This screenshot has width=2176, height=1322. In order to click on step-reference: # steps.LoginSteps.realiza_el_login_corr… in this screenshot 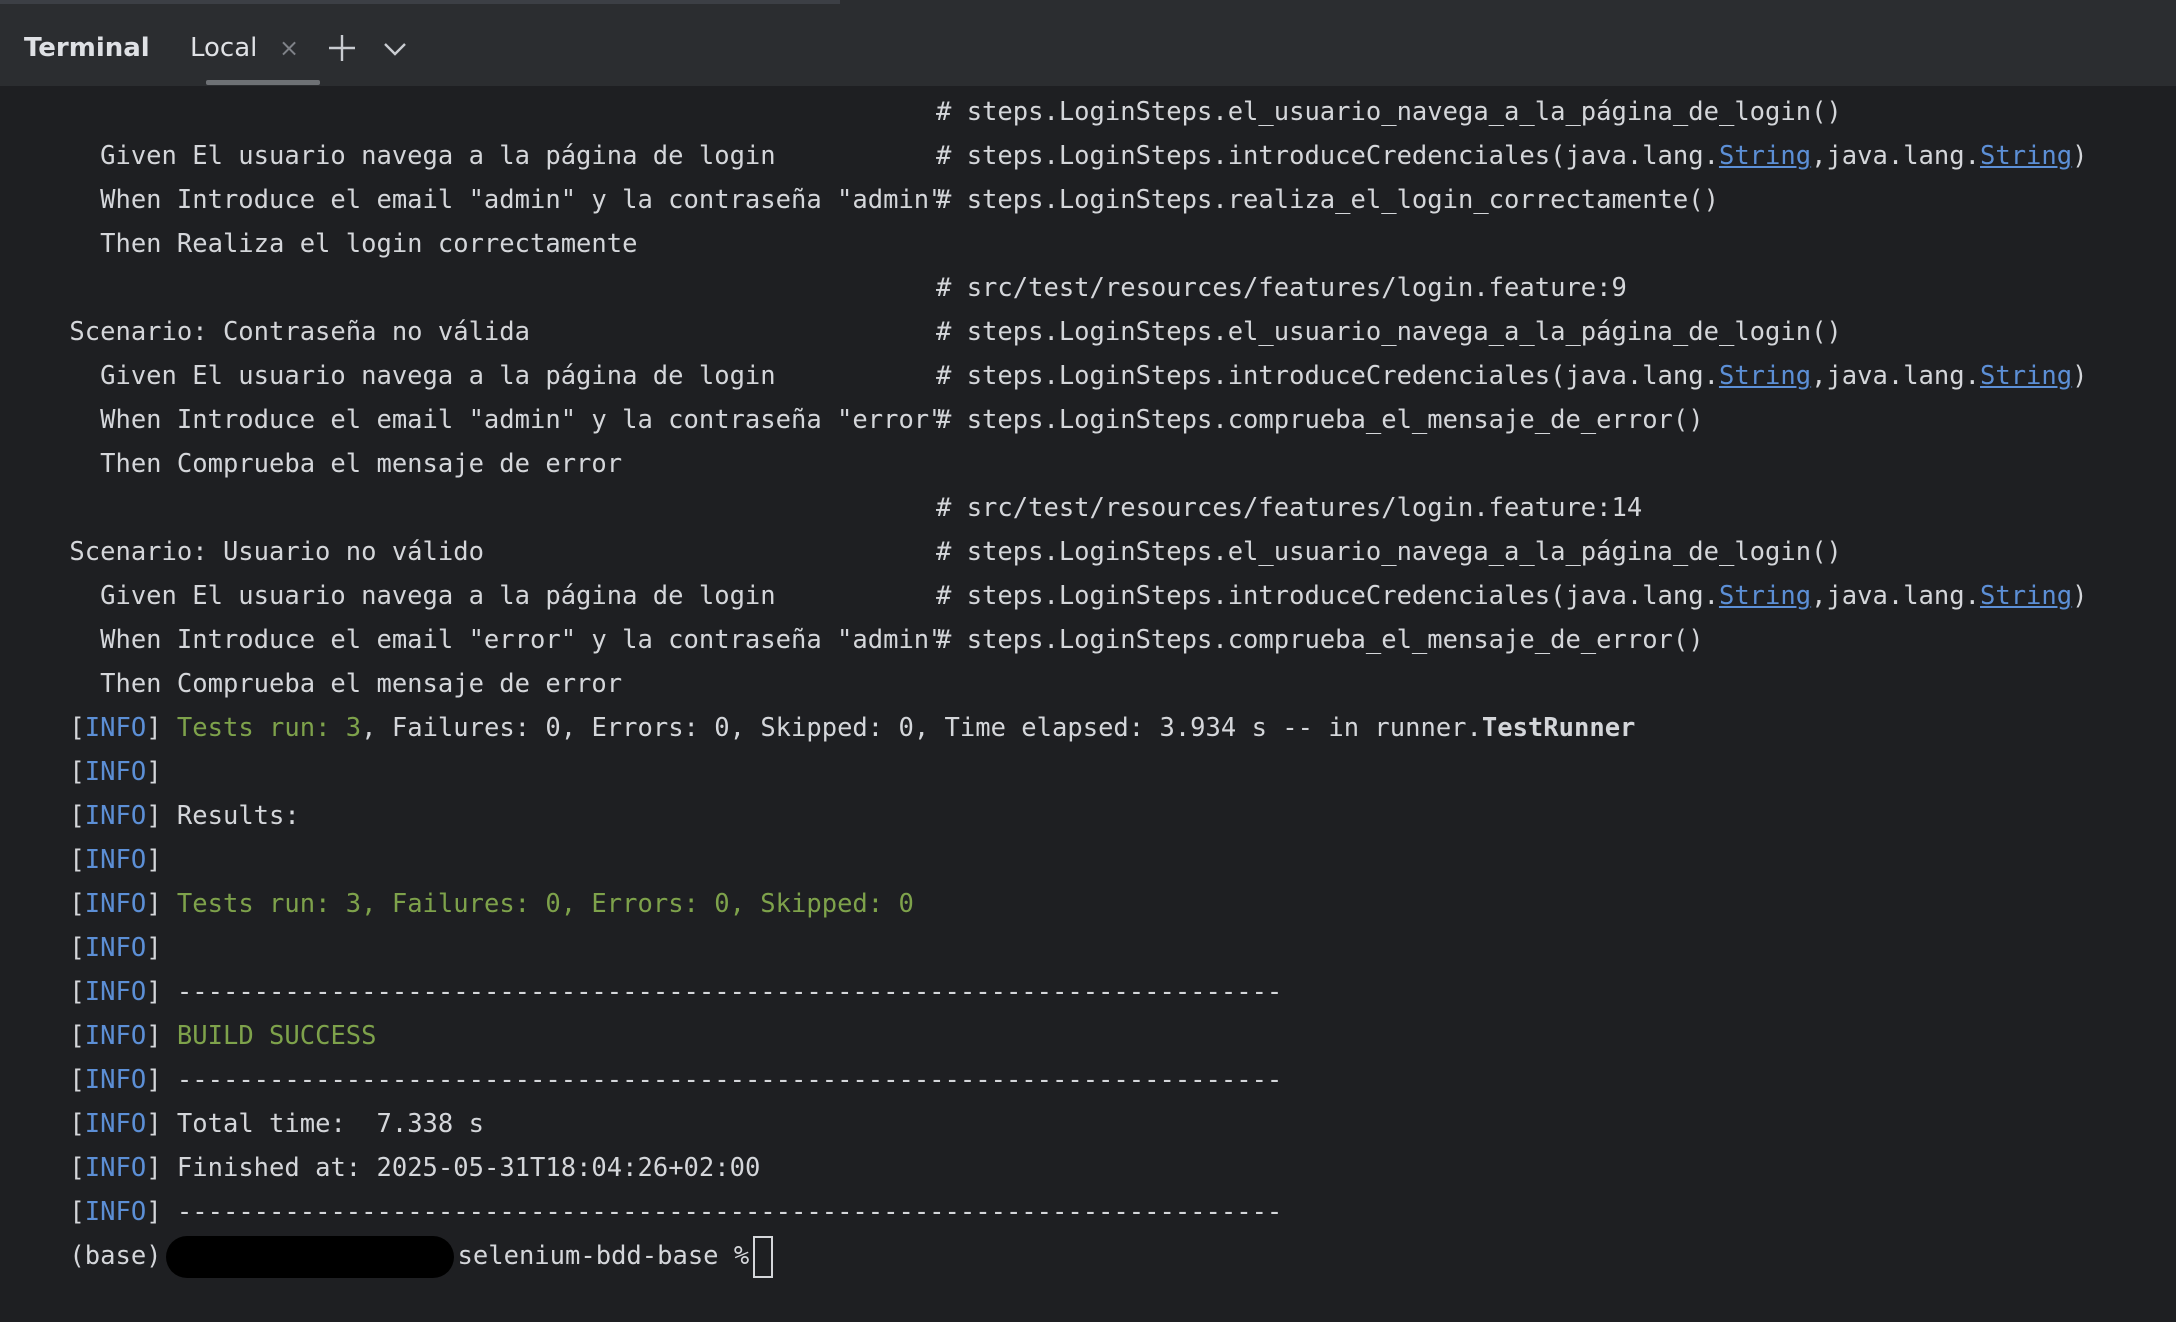, I will do `click(1327, 200)`.